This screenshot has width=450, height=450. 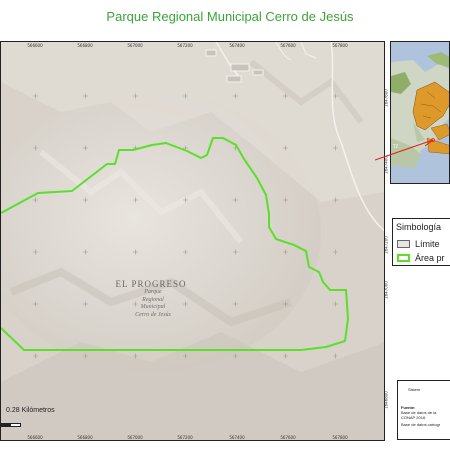 I want to click on tick-label-bottom: 566600, so click(x=35, y=437).